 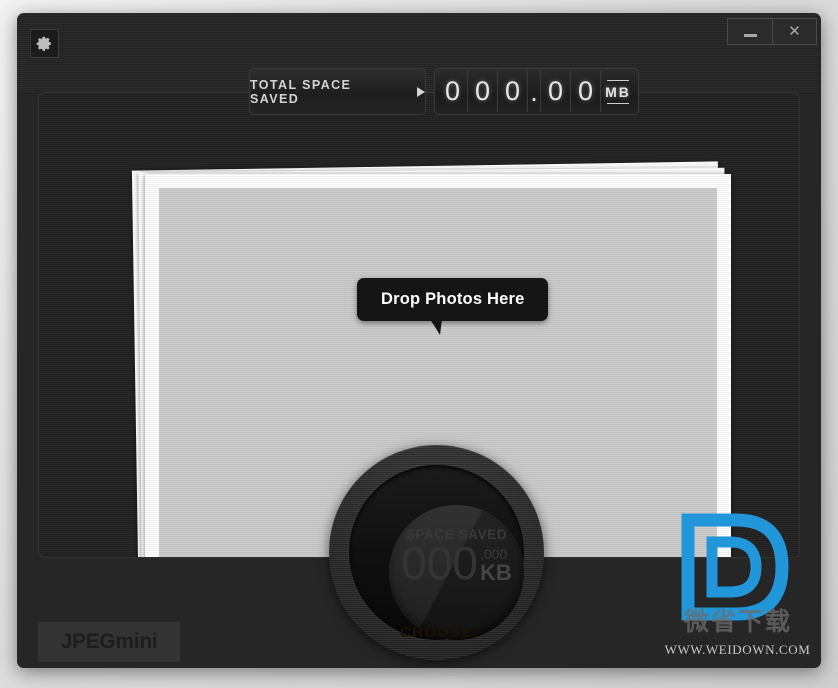 I want to click on dial-face: SPACE SAVED 000 .000 KB, so click(x=456, y=572).